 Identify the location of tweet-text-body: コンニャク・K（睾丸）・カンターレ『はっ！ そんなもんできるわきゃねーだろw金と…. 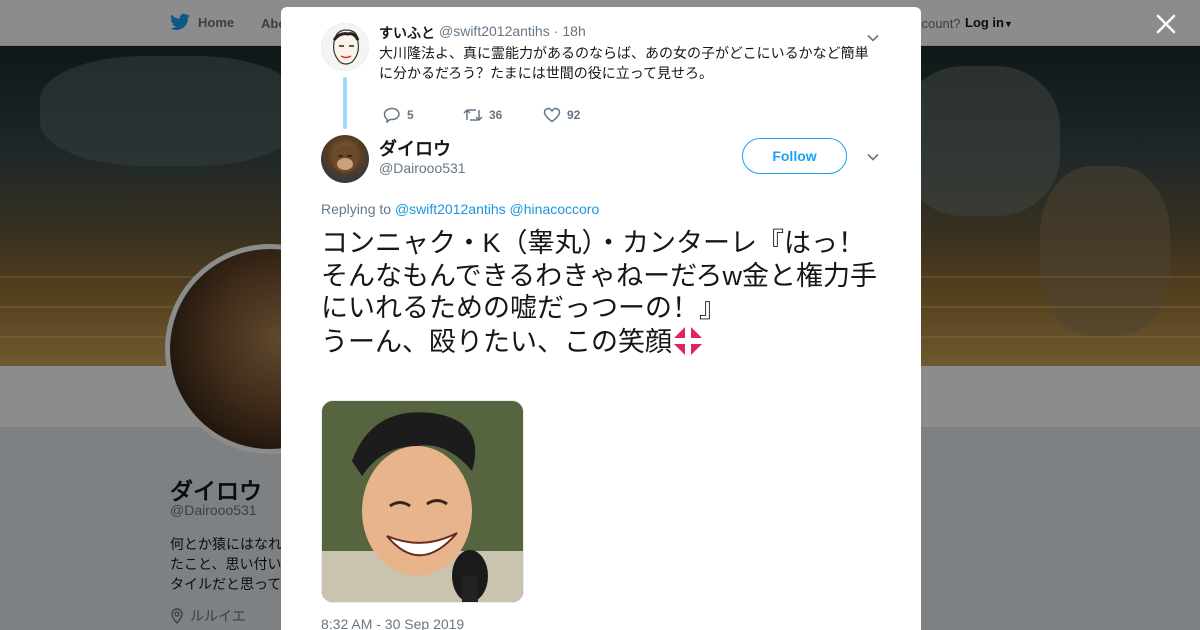
(599, 292).